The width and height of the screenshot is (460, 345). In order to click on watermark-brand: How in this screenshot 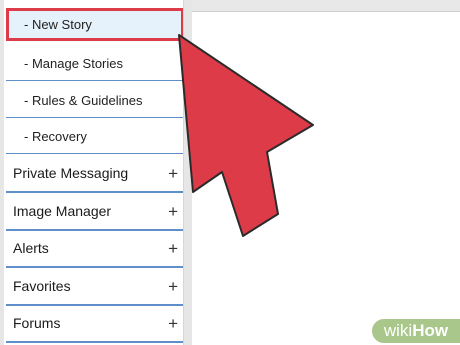, I will do `click(430, 330)`.